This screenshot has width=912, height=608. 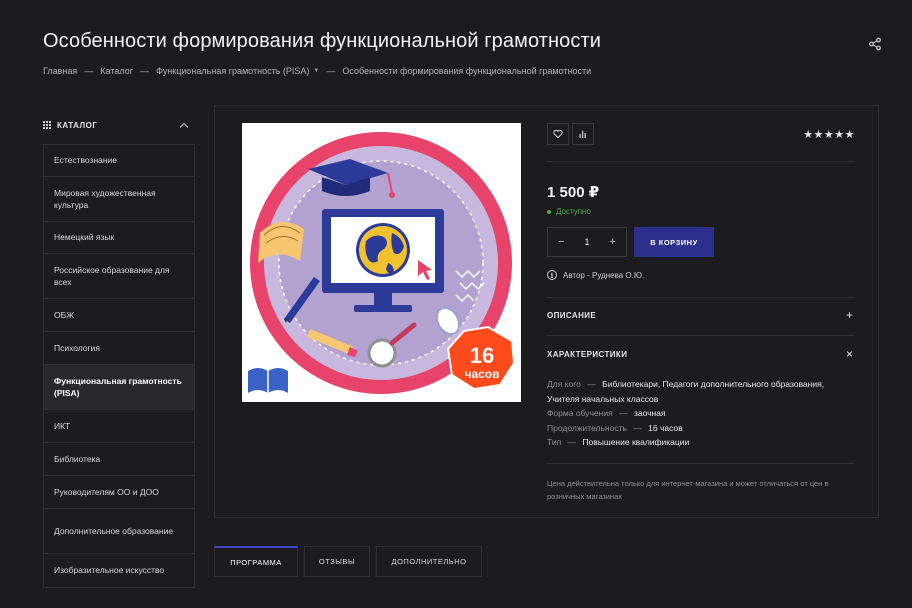 What do you see at coordinates (875, 44) in the screenshot?
I see `share-icon` at bounding box center [875, 44].